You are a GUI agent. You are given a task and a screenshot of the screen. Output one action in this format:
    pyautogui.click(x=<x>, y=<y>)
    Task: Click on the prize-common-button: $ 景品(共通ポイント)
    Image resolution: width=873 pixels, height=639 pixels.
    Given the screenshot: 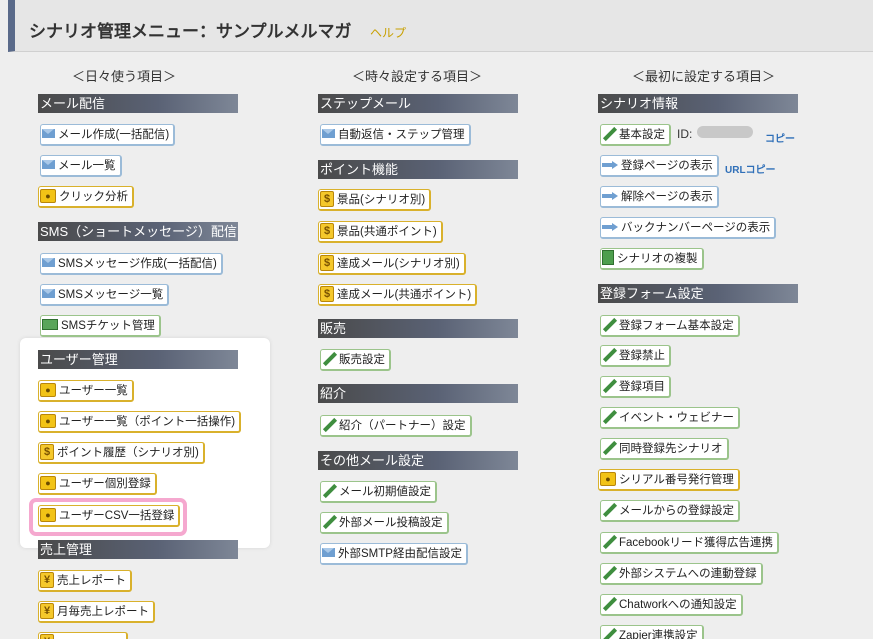 What is the action you would take?
    pyautogui.click(x=380, y=232)
    